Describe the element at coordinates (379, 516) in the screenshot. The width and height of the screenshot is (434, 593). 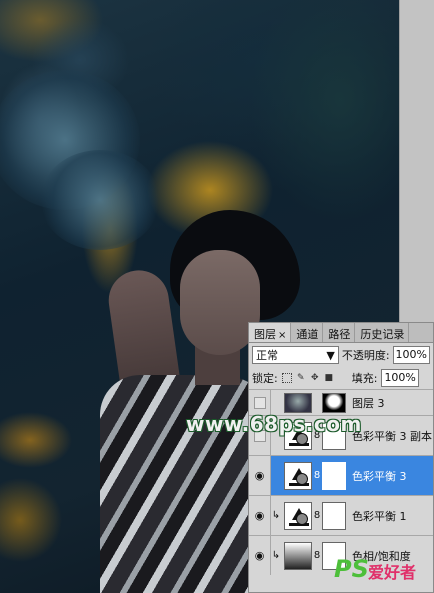
I see `layer-name: 色彩平衡 1` at that location.